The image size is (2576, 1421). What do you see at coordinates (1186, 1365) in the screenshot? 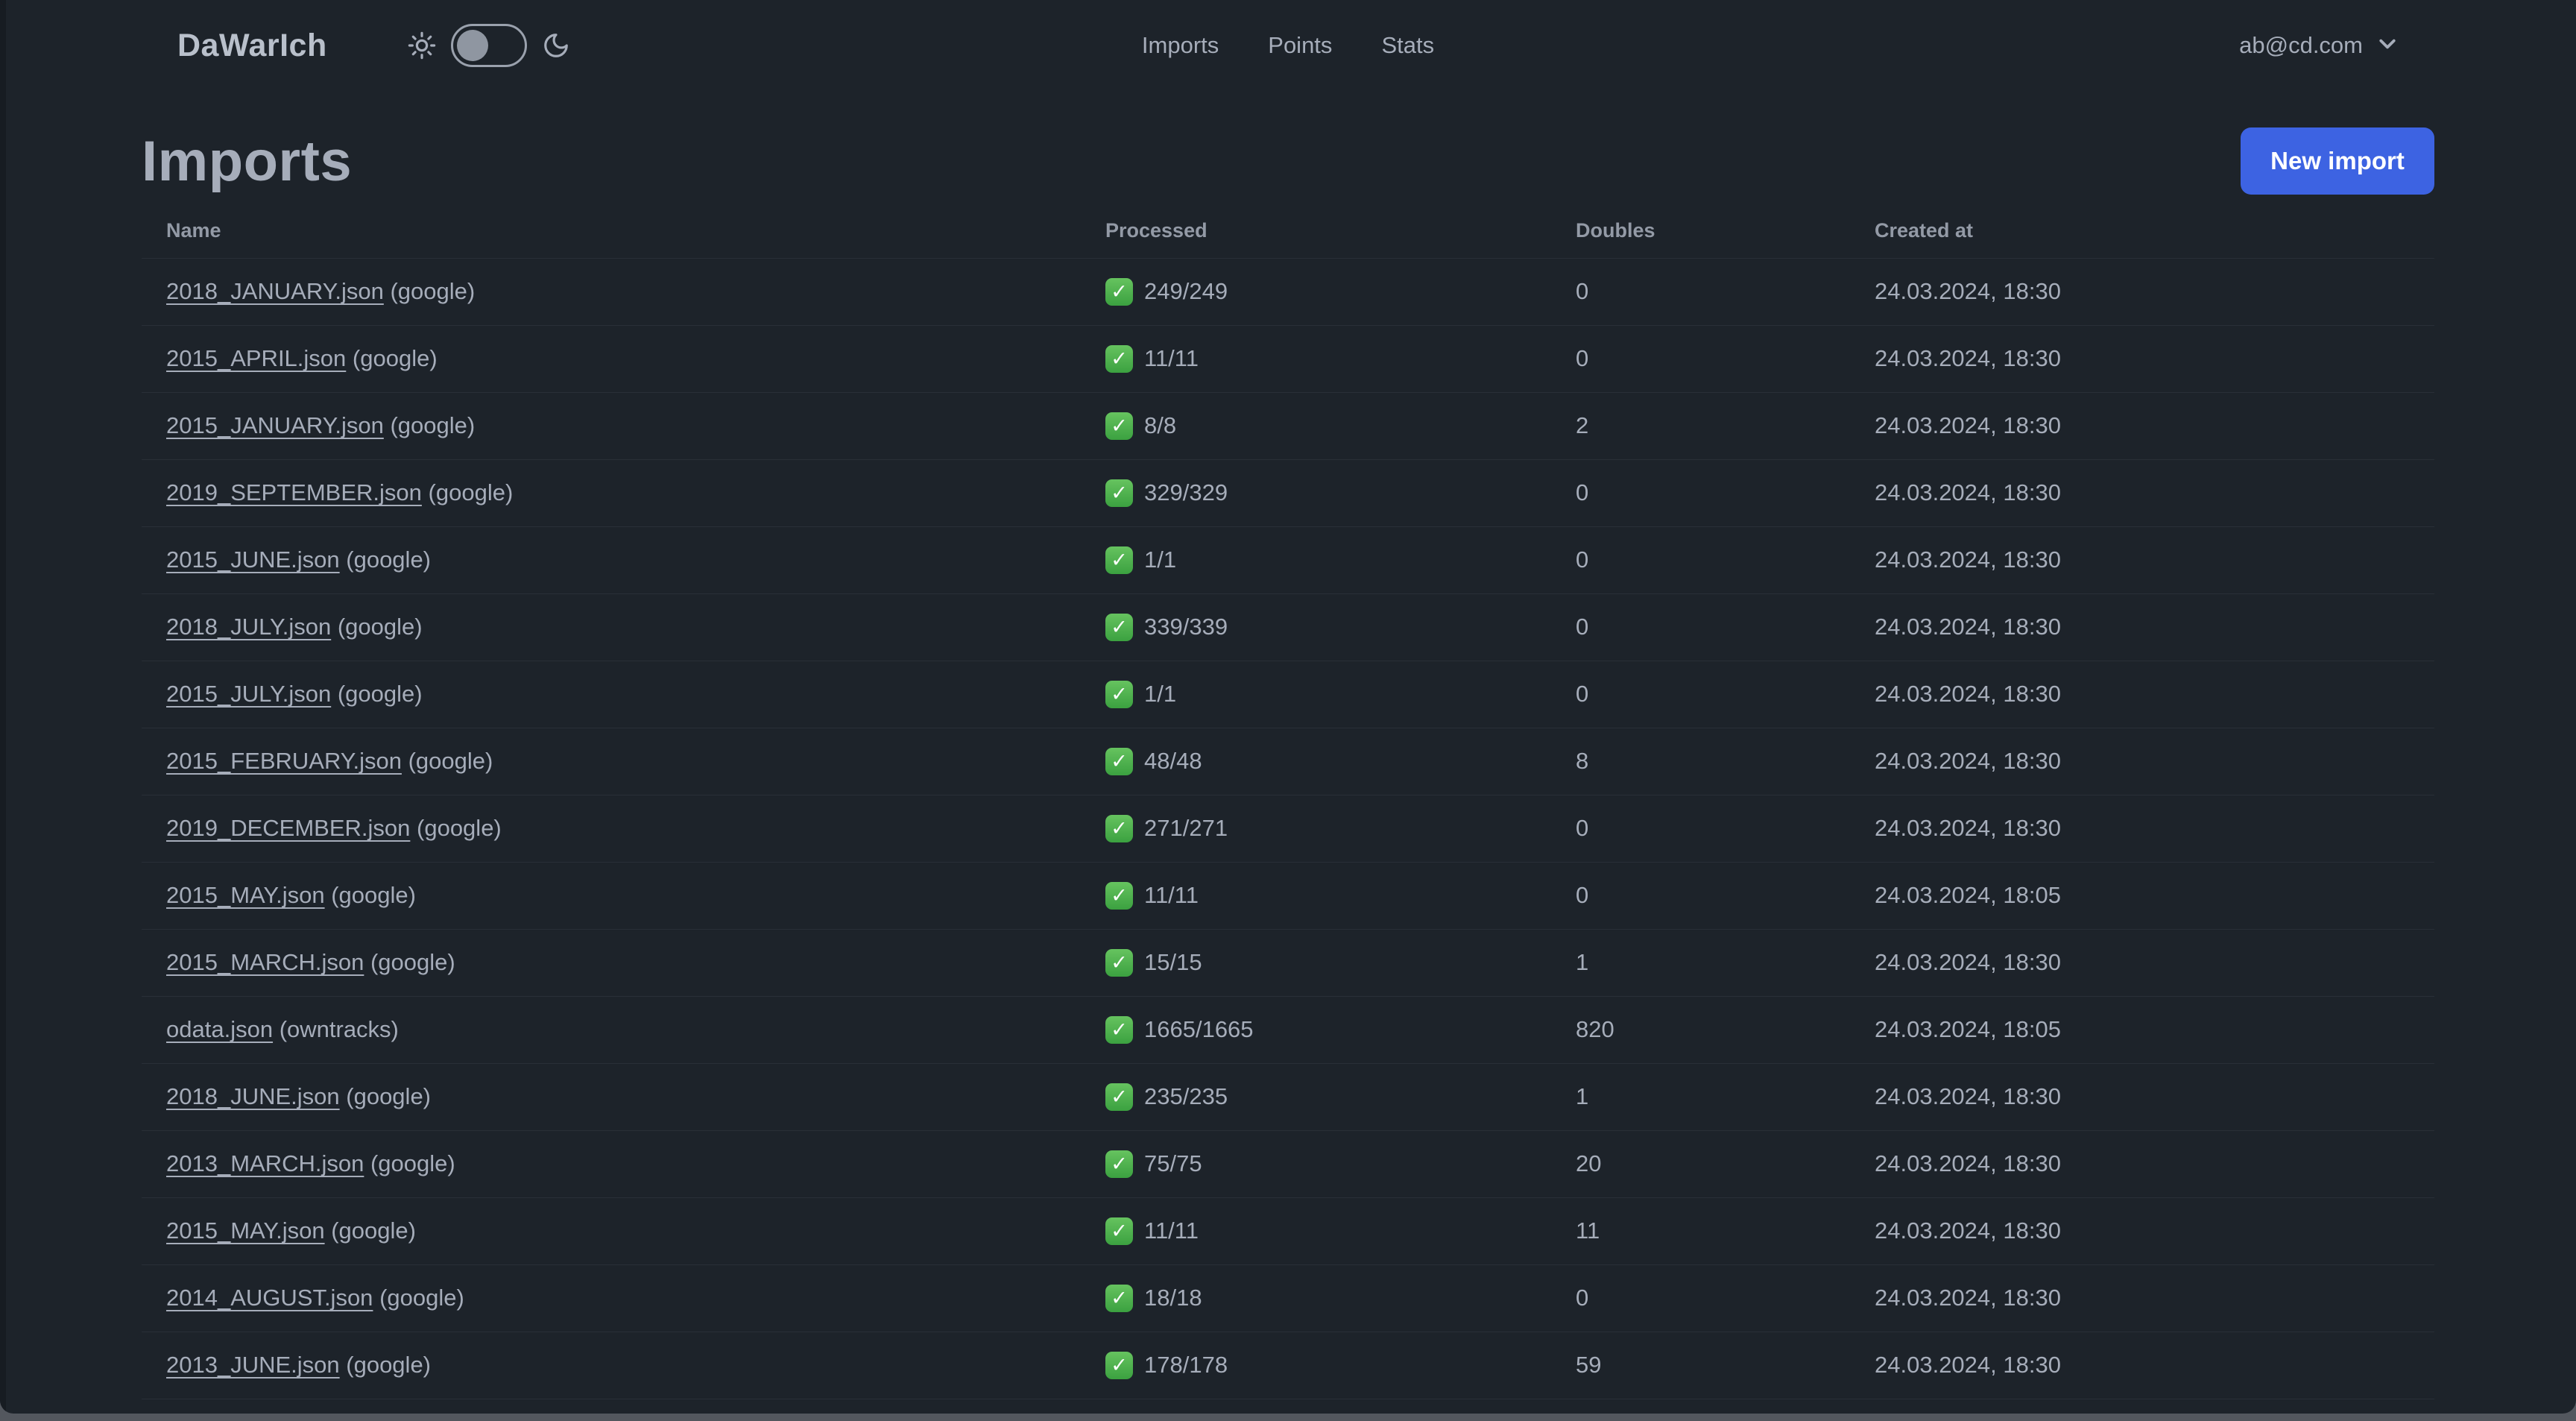
I see `processed-count: 178/178` at bounding box center [1186, 1365].